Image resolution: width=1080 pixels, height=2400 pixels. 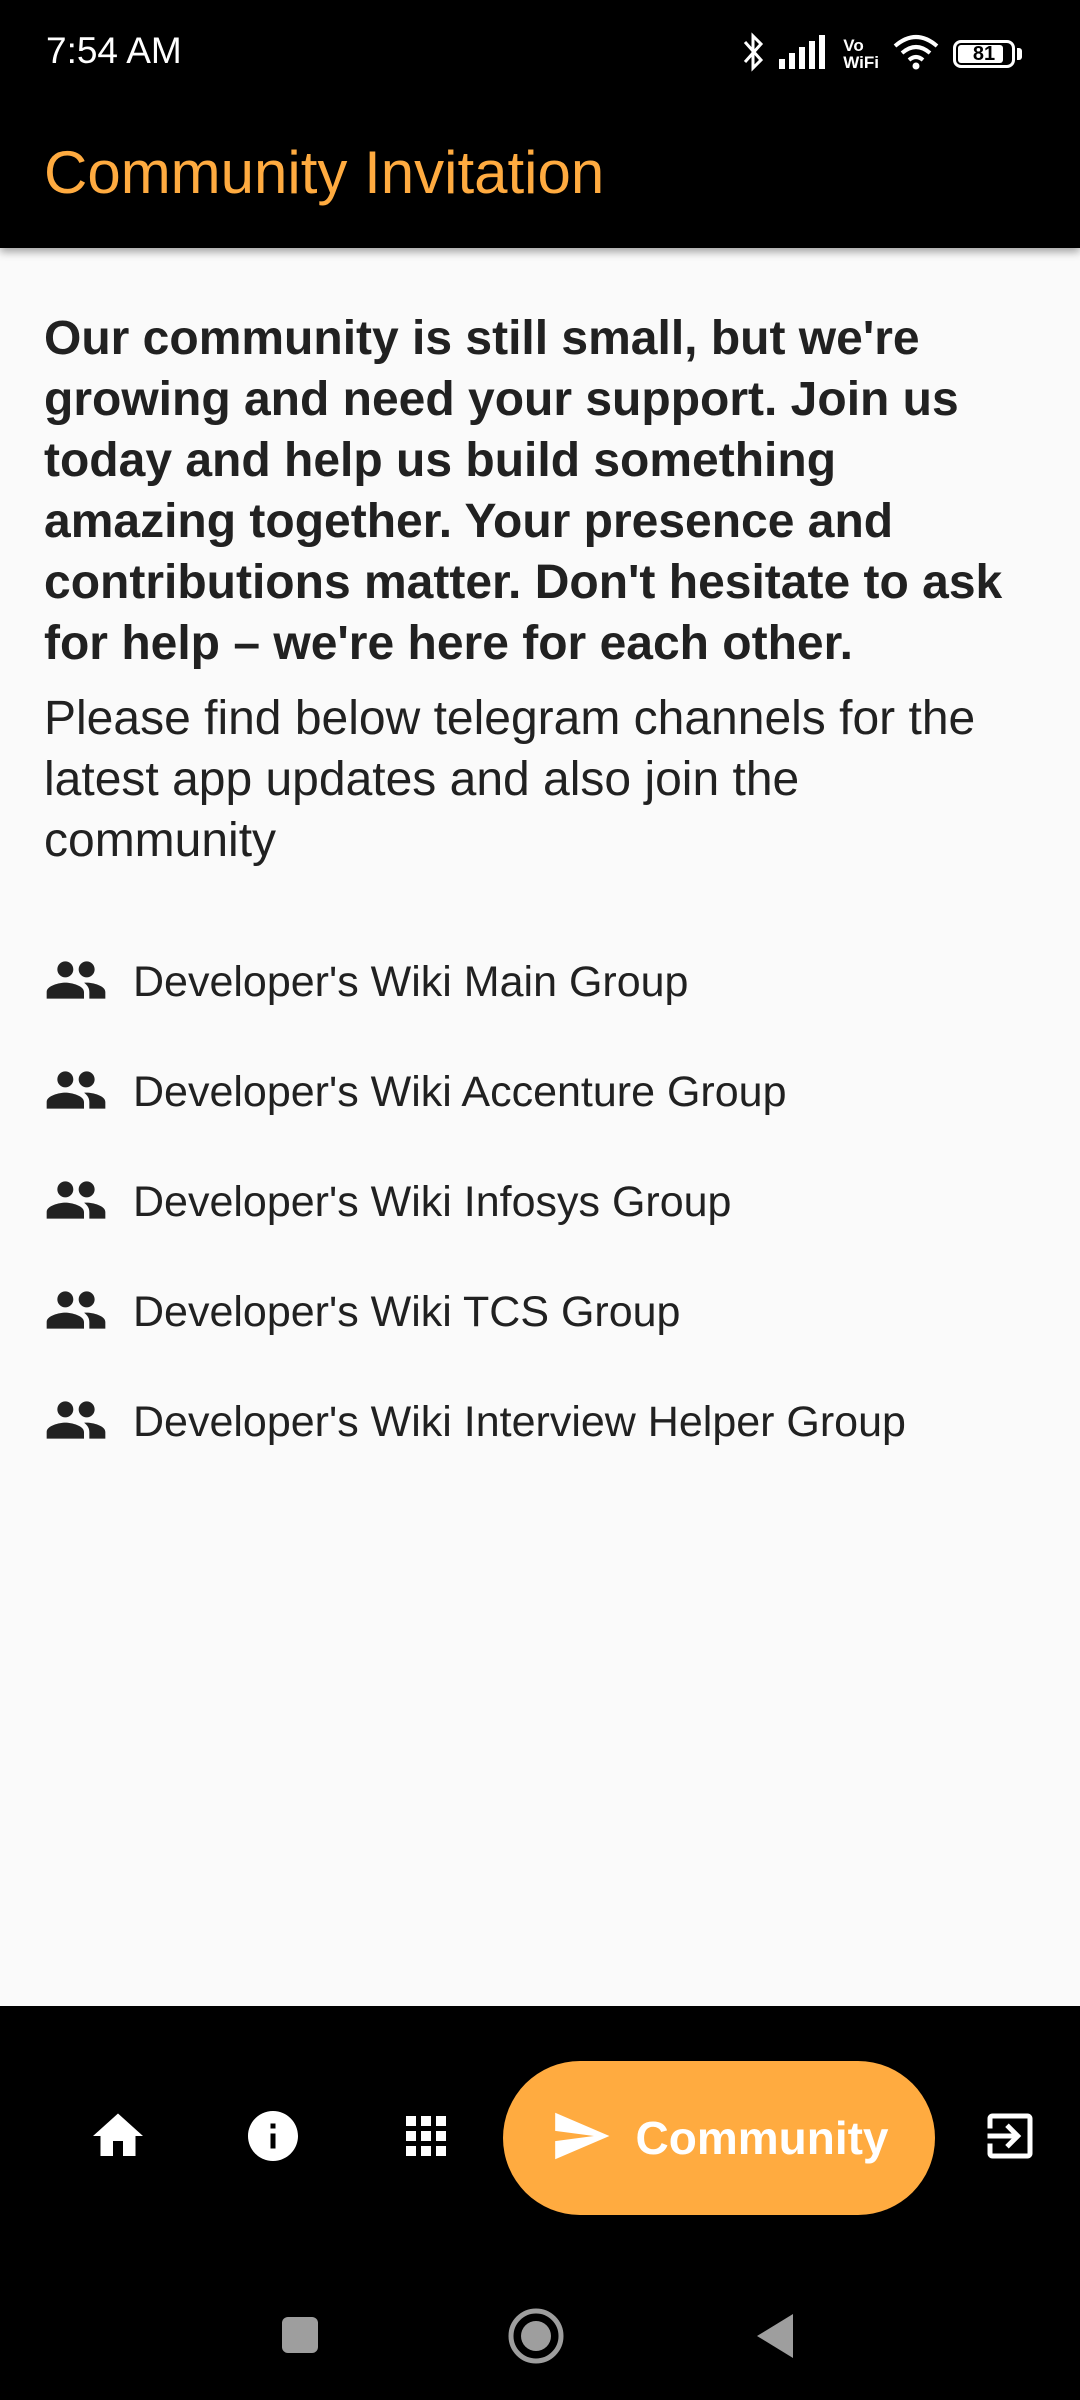 What do you see at coordinates (916, 54) in the screenshot?
I see `wifi-icon` at bounding box center [916, 54].